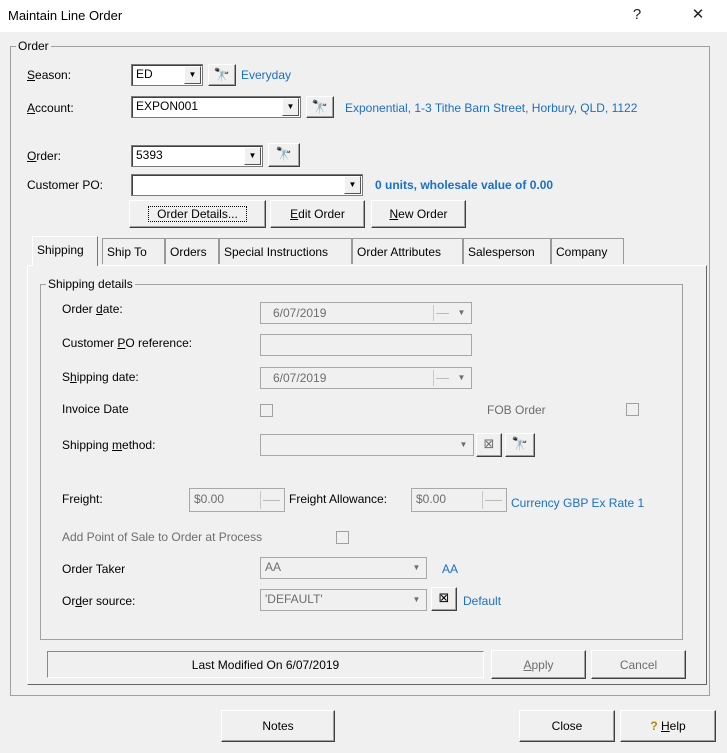  Describe the element at coordinates (342, 537) in the screenshot. I see `add-pos-checkbox` at that location.